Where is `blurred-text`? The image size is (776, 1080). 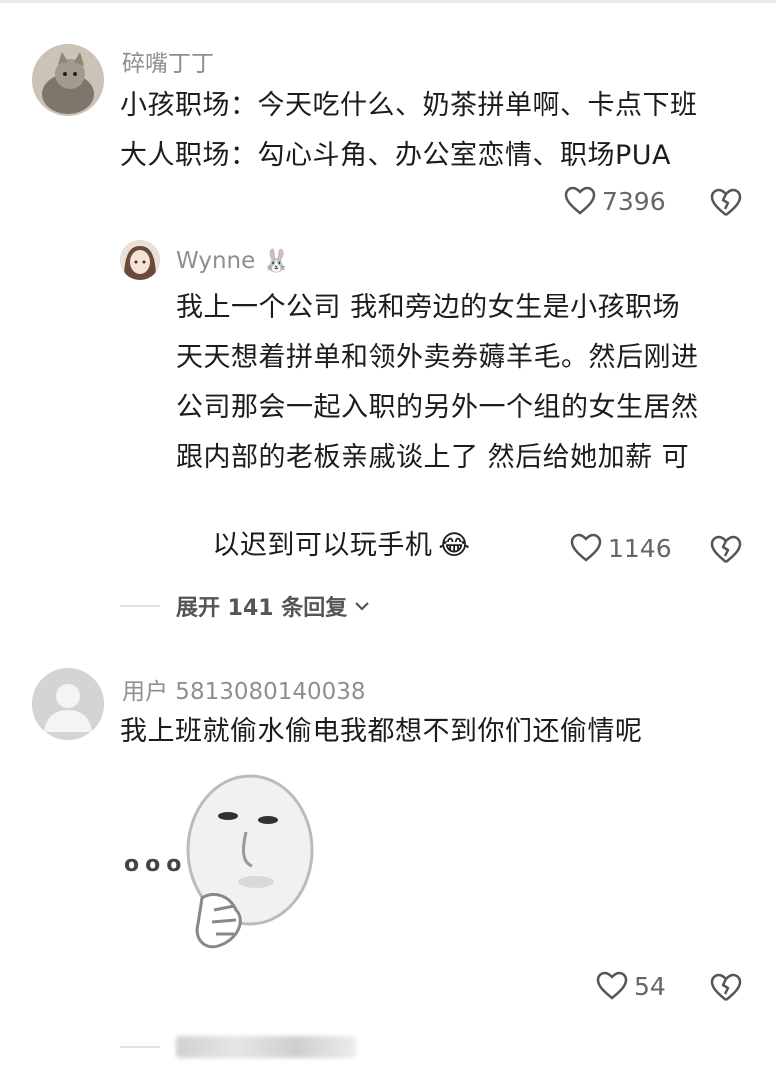
blurred-text is located at coordinates (266, 1047).